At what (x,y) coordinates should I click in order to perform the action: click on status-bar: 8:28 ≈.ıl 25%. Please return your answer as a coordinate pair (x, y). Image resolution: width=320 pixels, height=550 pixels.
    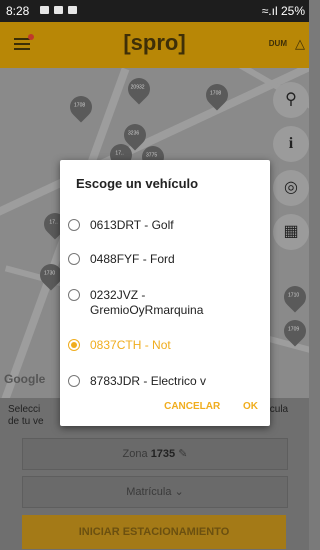
    Looking at the image, I should click on (154, 11).